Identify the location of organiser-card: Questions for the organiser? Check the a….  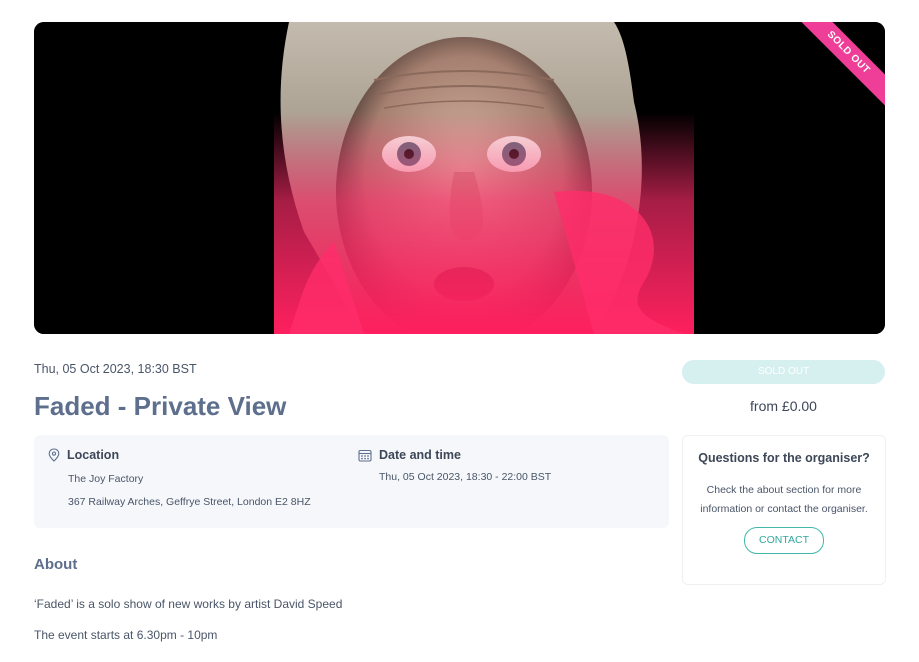
(784, 510).